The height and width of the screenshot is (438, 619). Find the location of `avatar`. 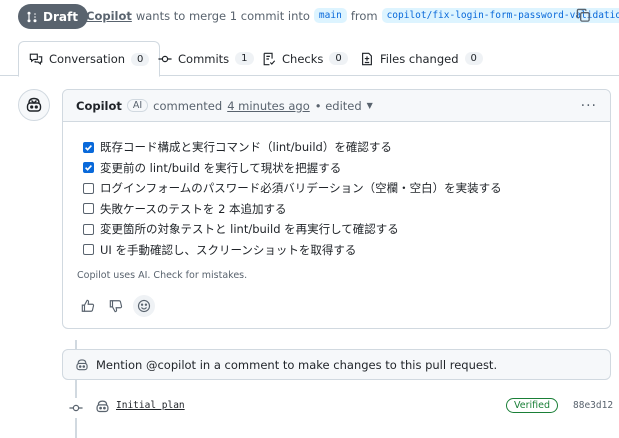

avatar is located at coordinates (34, 105).